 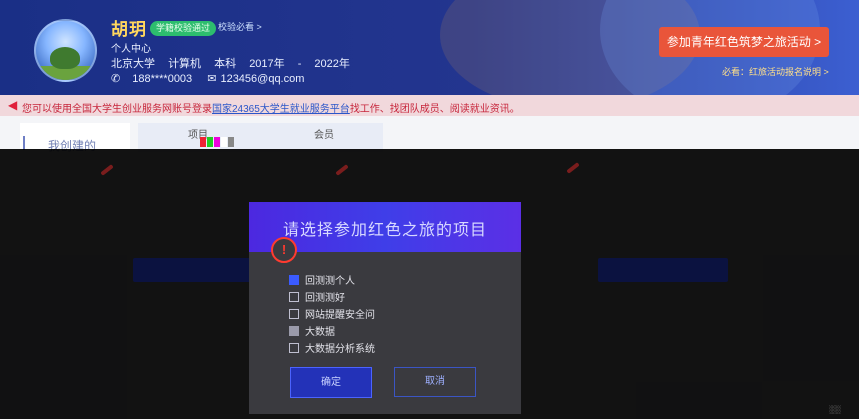 I want to click on verify-guide-link: 校验必看 >, so click(x=240, y=26).